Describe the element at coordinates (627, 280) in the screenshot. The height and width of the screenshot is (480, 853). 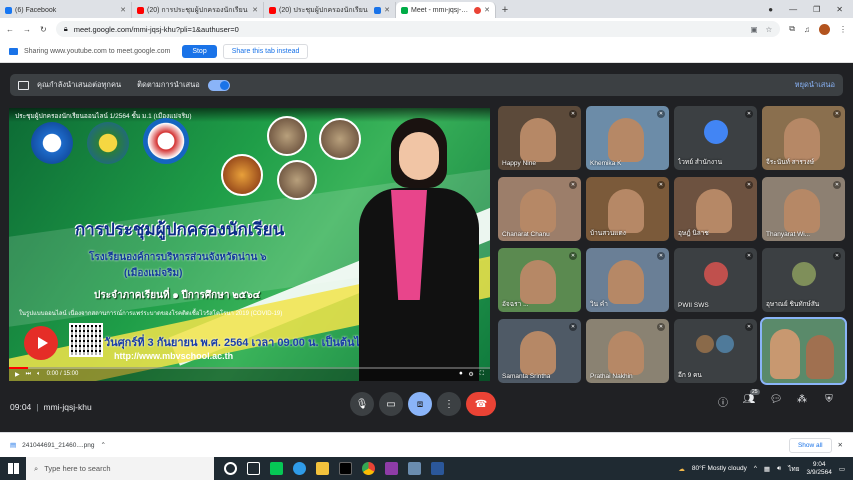
I see `participant-tile: ✕ วิน คำ` at that location.